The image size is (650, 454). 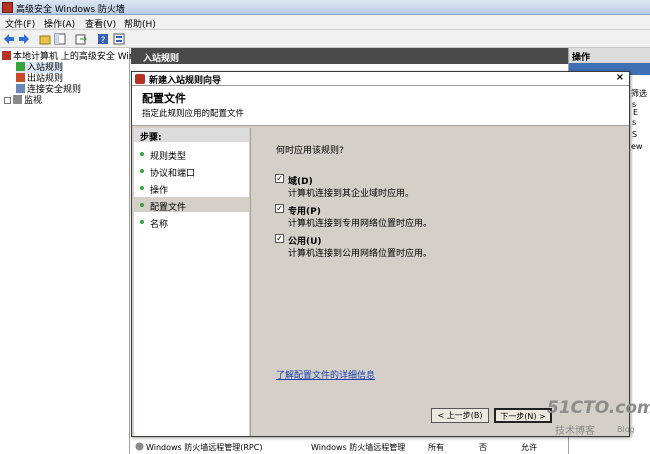 What do you see at coordinates (191, 205) in the screenshot?
I see `step-profile: 配置文件` at bounding box center [191, 205].